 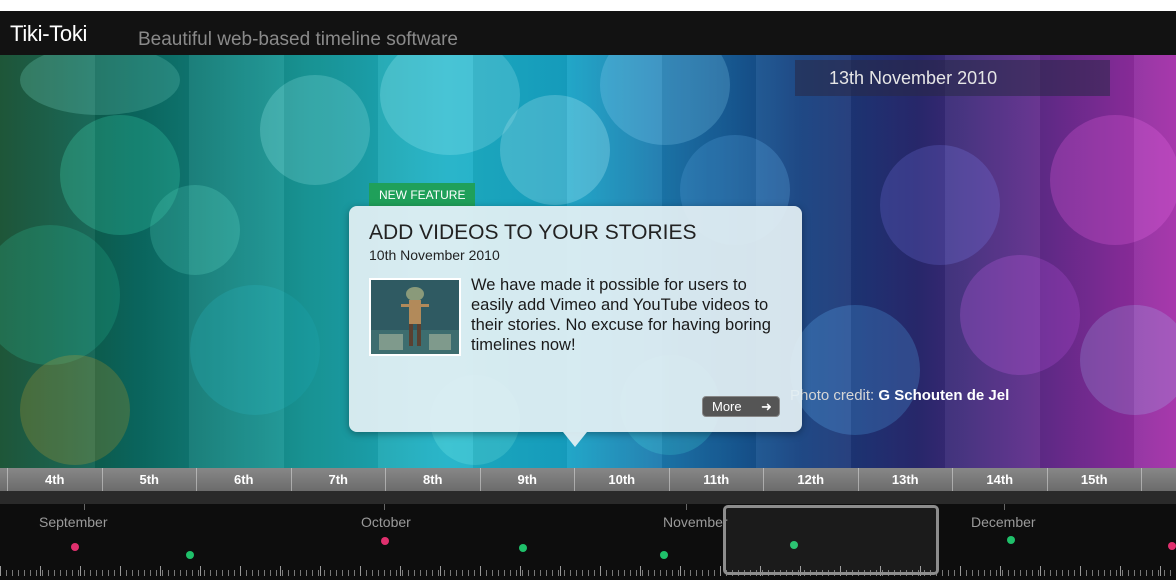 I want to click on navigator-ruler-major, so click(x=588, y=571).